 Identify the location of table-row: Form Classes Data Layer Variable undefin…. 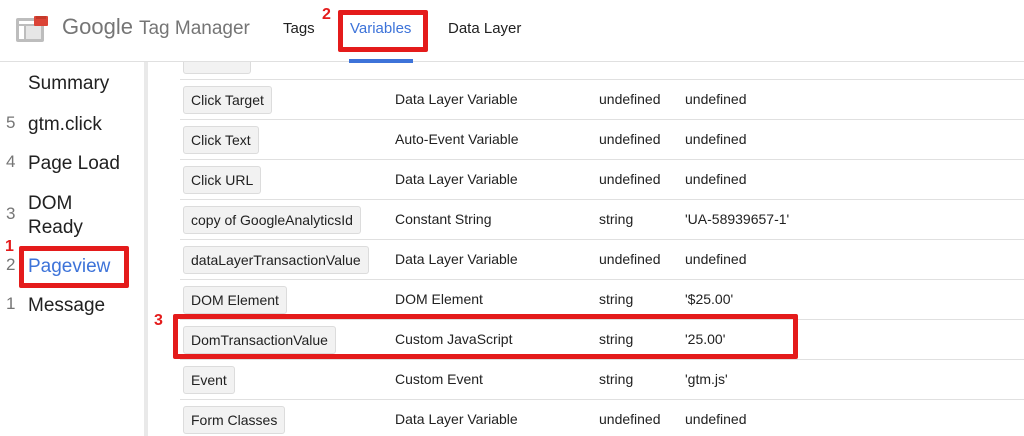
(602, 418).